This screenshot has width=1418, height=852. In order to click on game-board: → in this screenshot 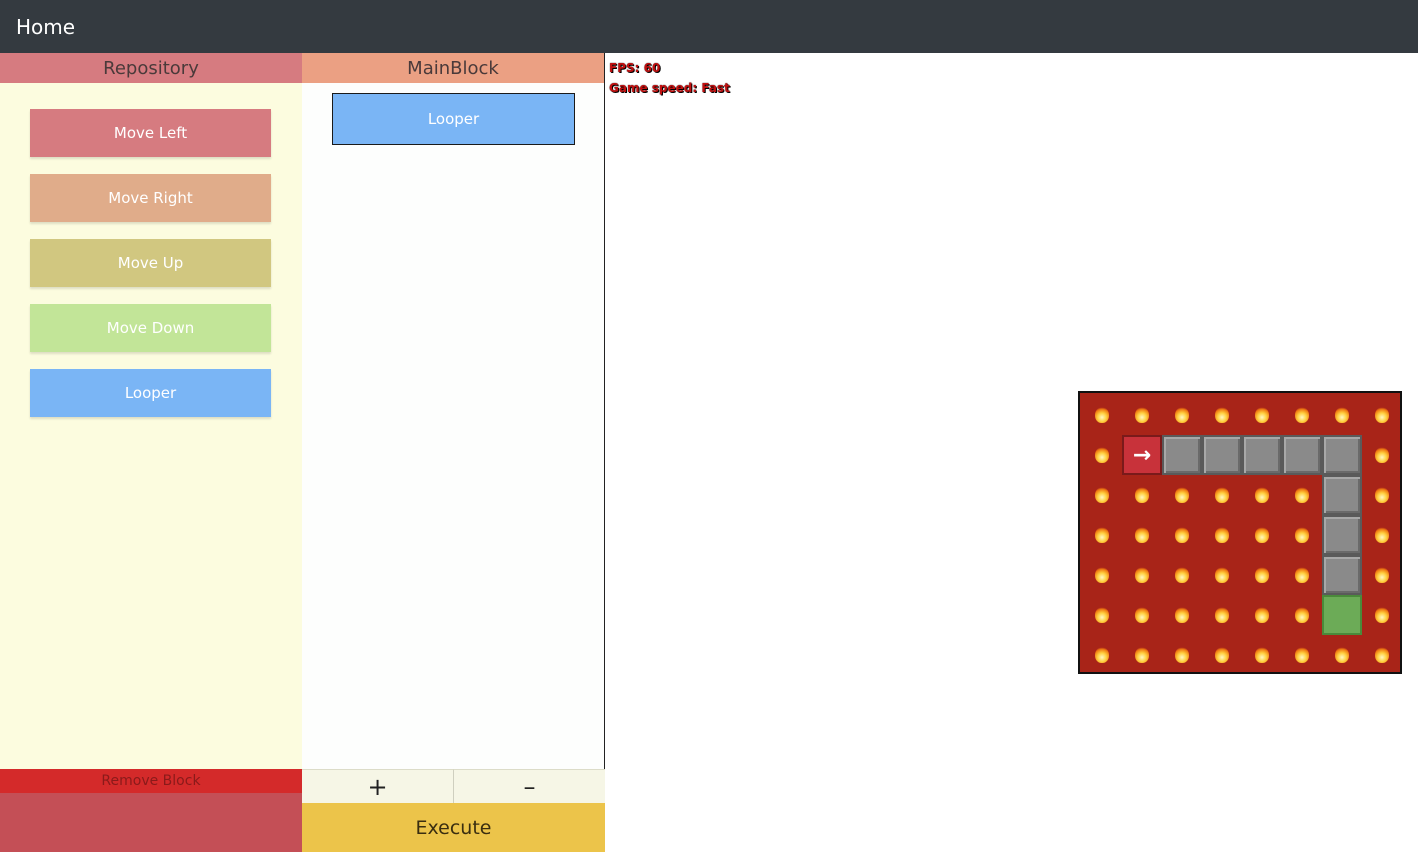, I will do `click(1240, 532)`.